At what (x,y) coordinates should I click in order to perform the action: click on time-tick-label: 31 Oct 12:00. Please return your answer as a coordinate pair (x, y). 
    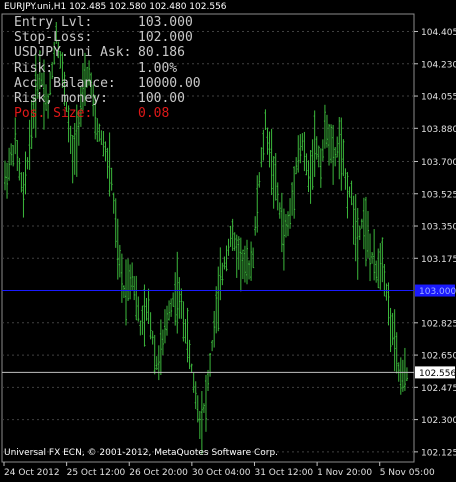
    Looking at the image, I should click on (283, 473).